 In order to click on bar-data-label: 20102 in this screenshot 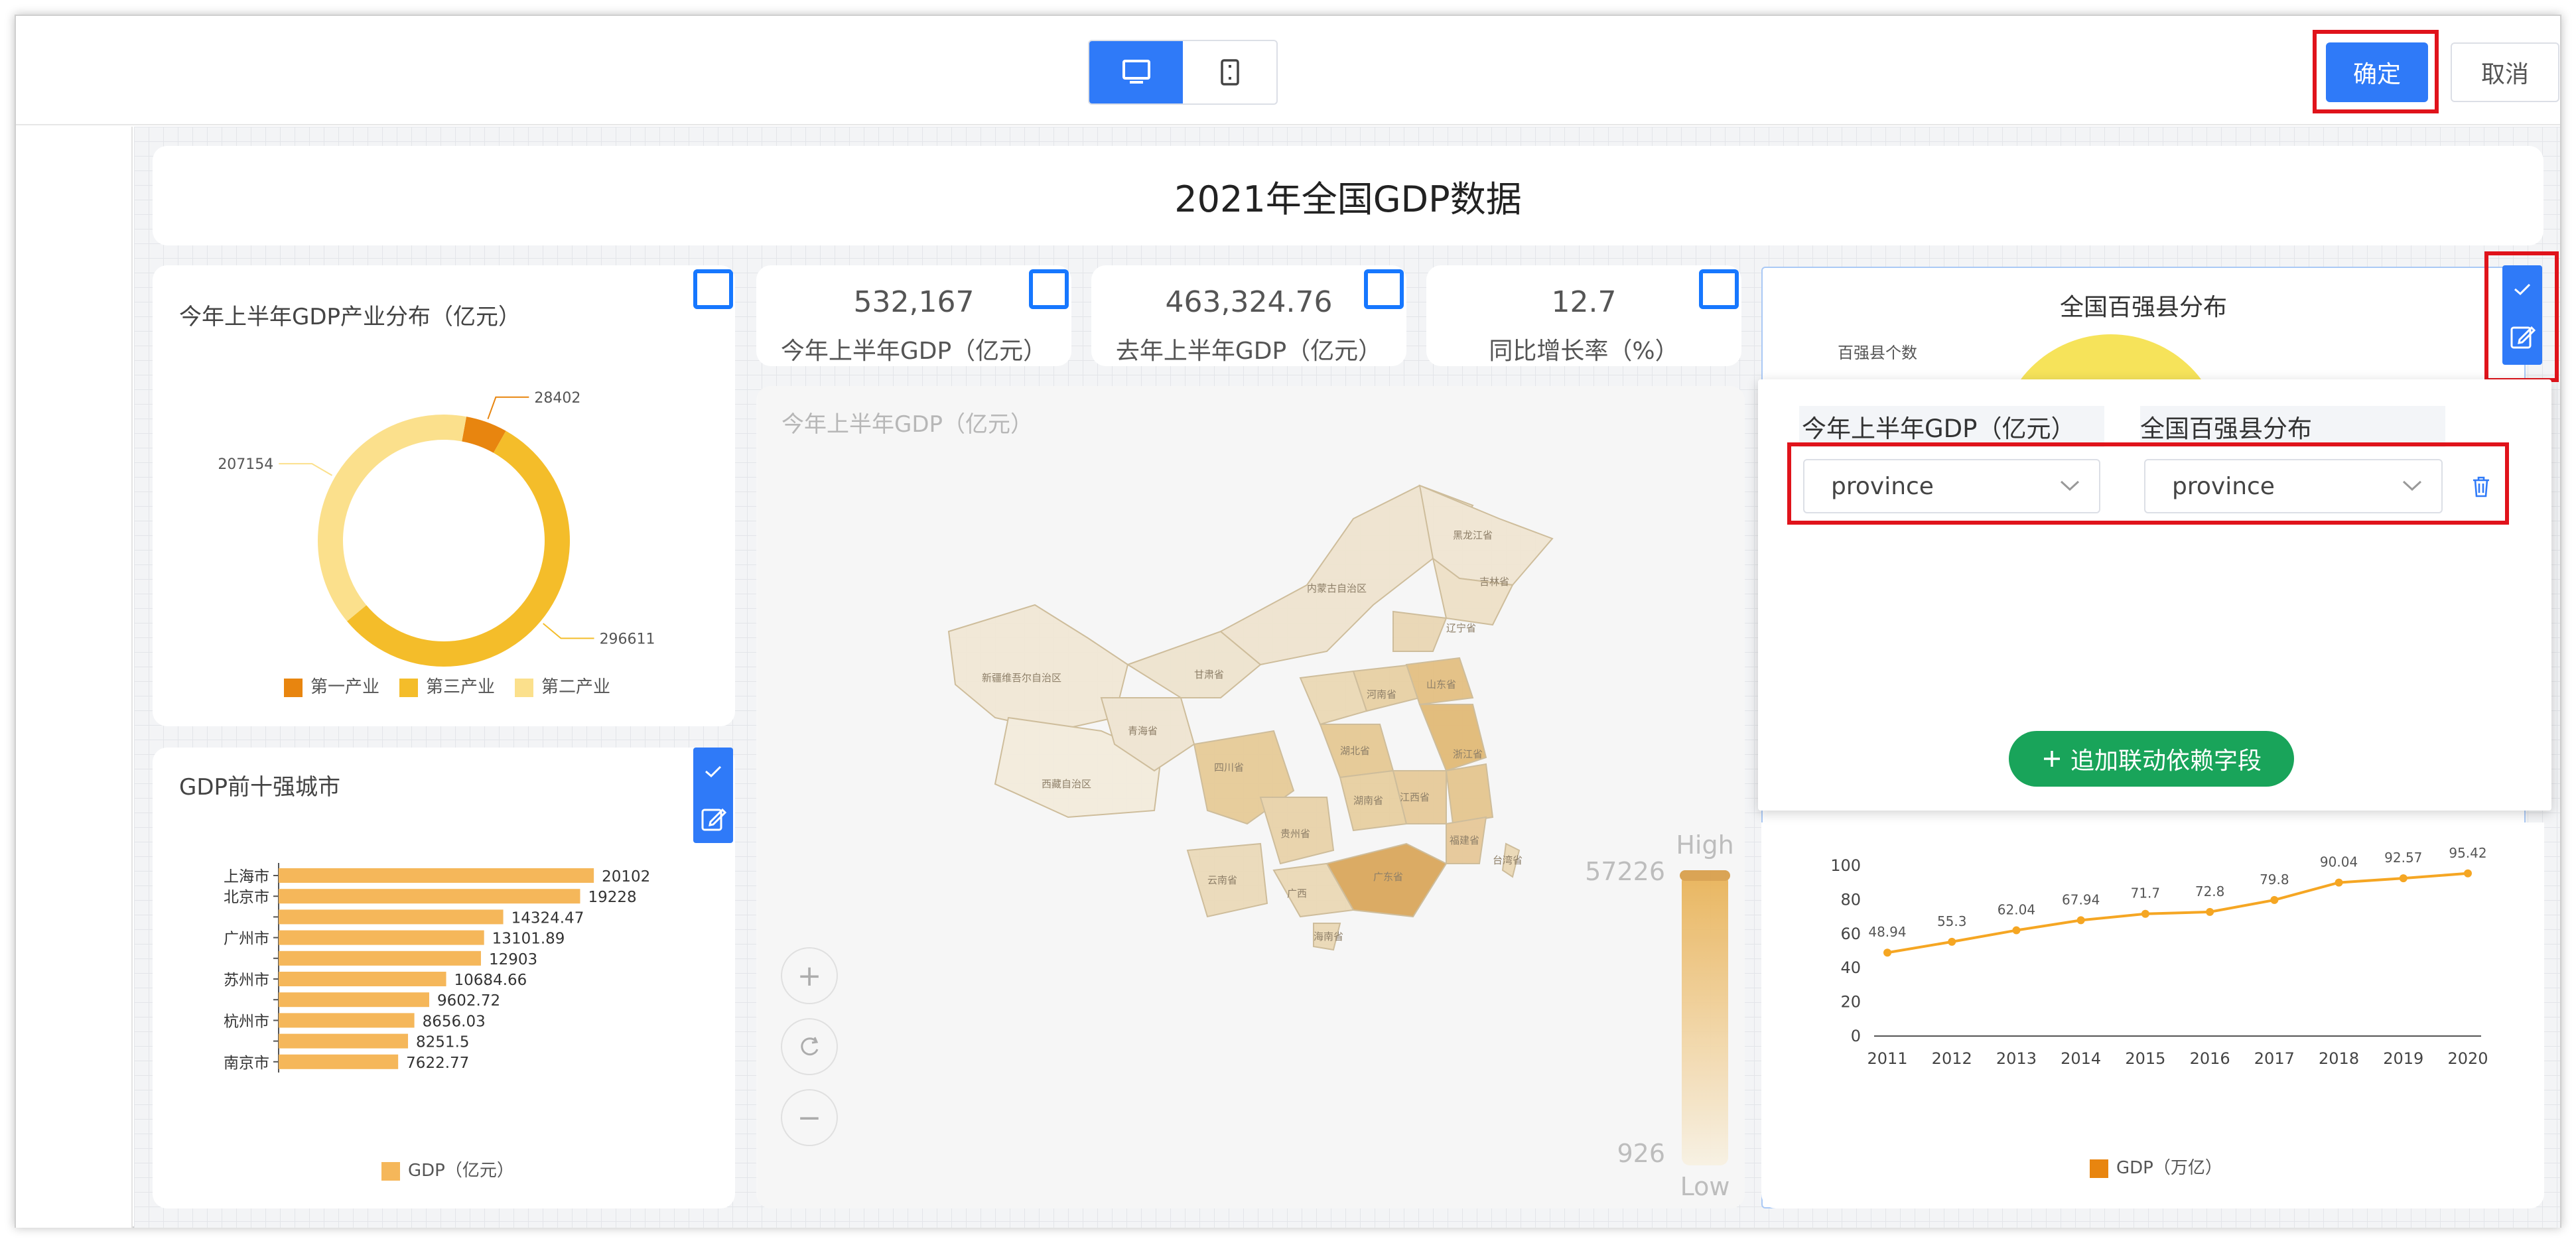, I will do `click(626, 876)`.